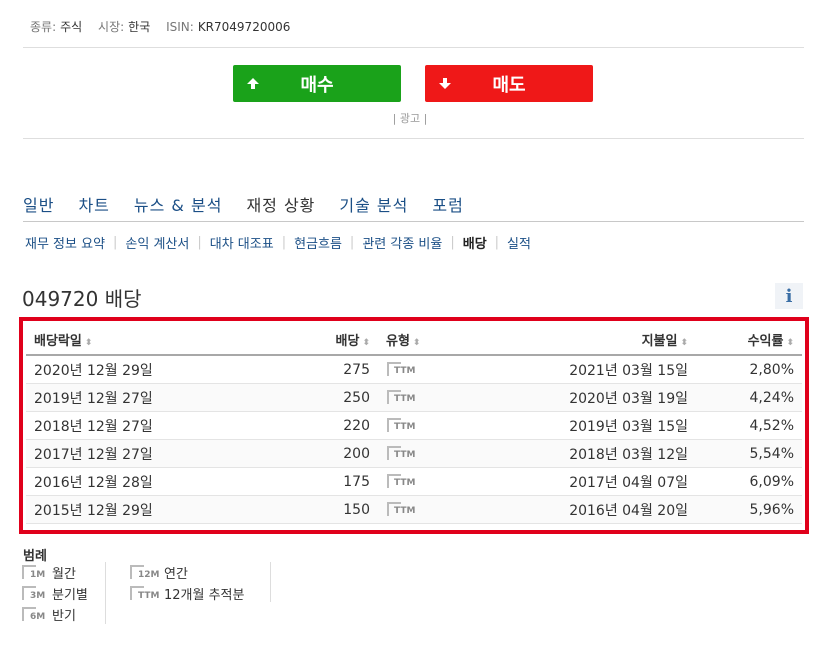 The height and width of the screenshot is (645, 820). I want to click on tabs-divider, so click(413, 221).